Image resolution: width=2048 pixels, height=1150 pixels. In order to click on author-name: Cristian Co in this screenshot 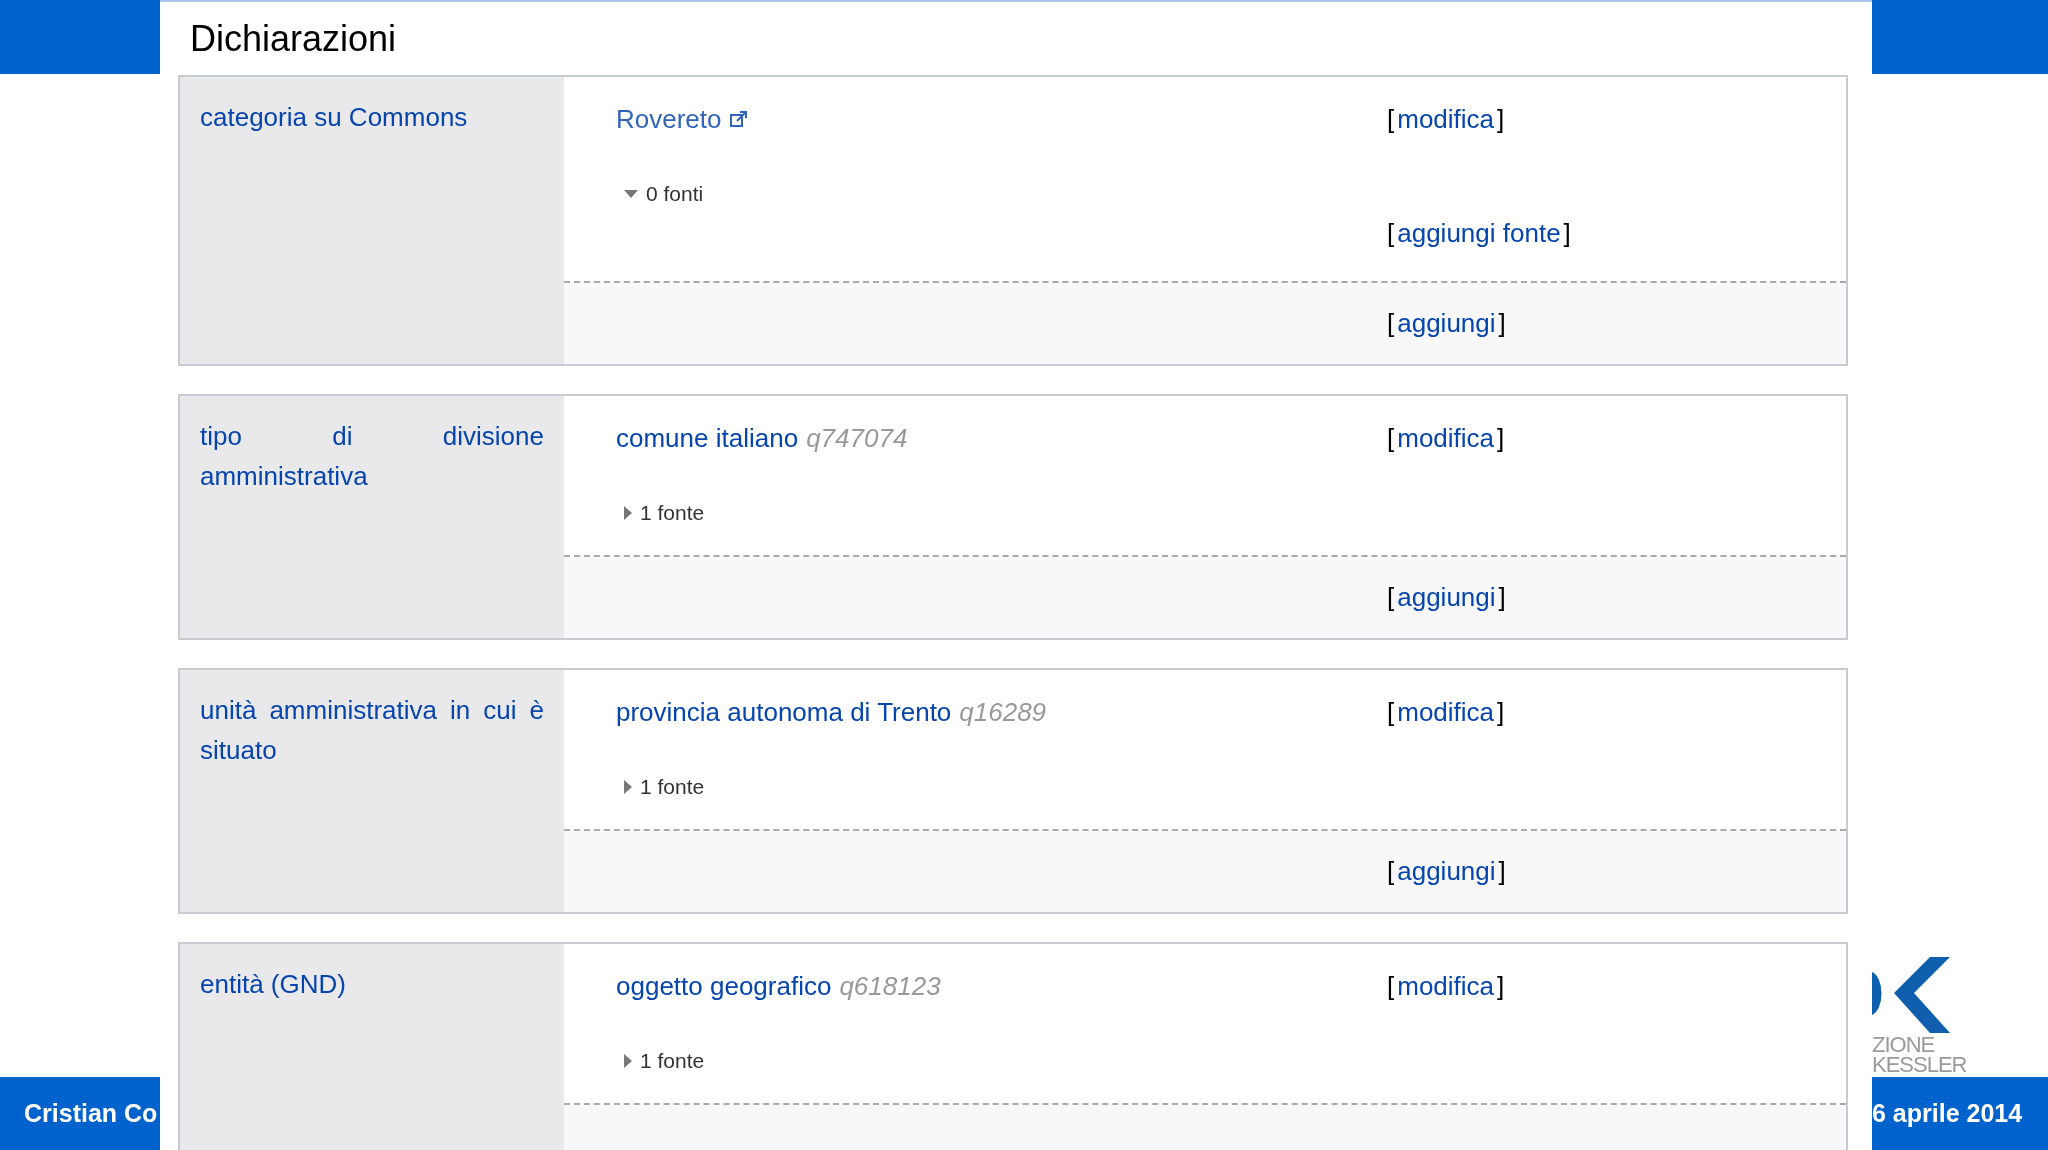, I will do `click(91, 1113)`.